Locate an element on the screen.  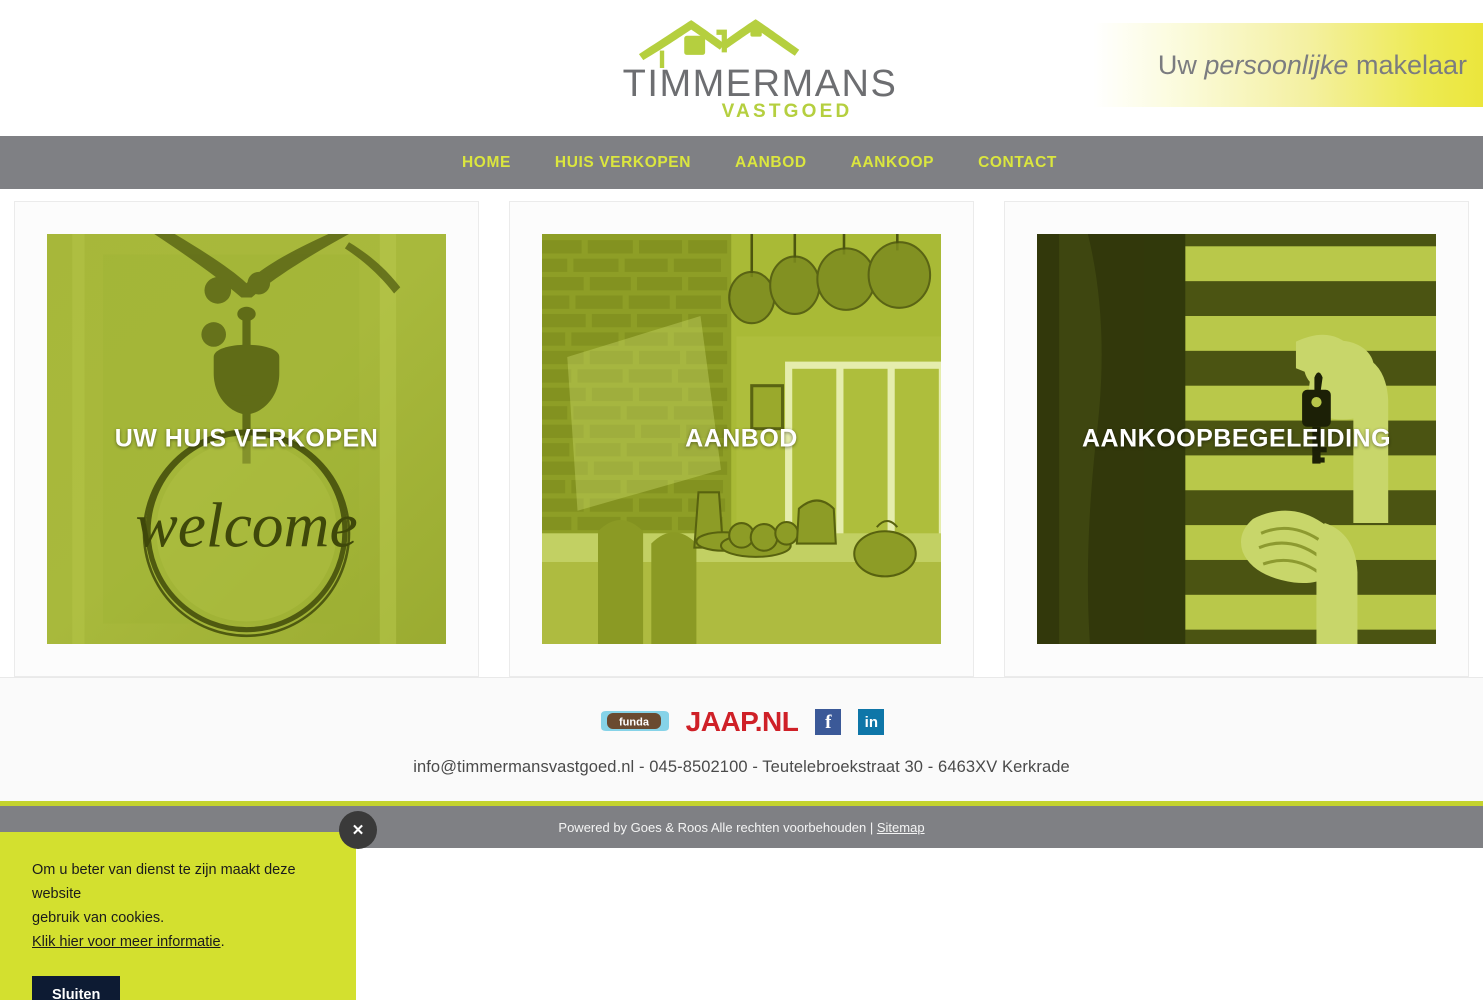
cookie-message-line2: gebruik van cookies. is located at coordinates (98, 918).